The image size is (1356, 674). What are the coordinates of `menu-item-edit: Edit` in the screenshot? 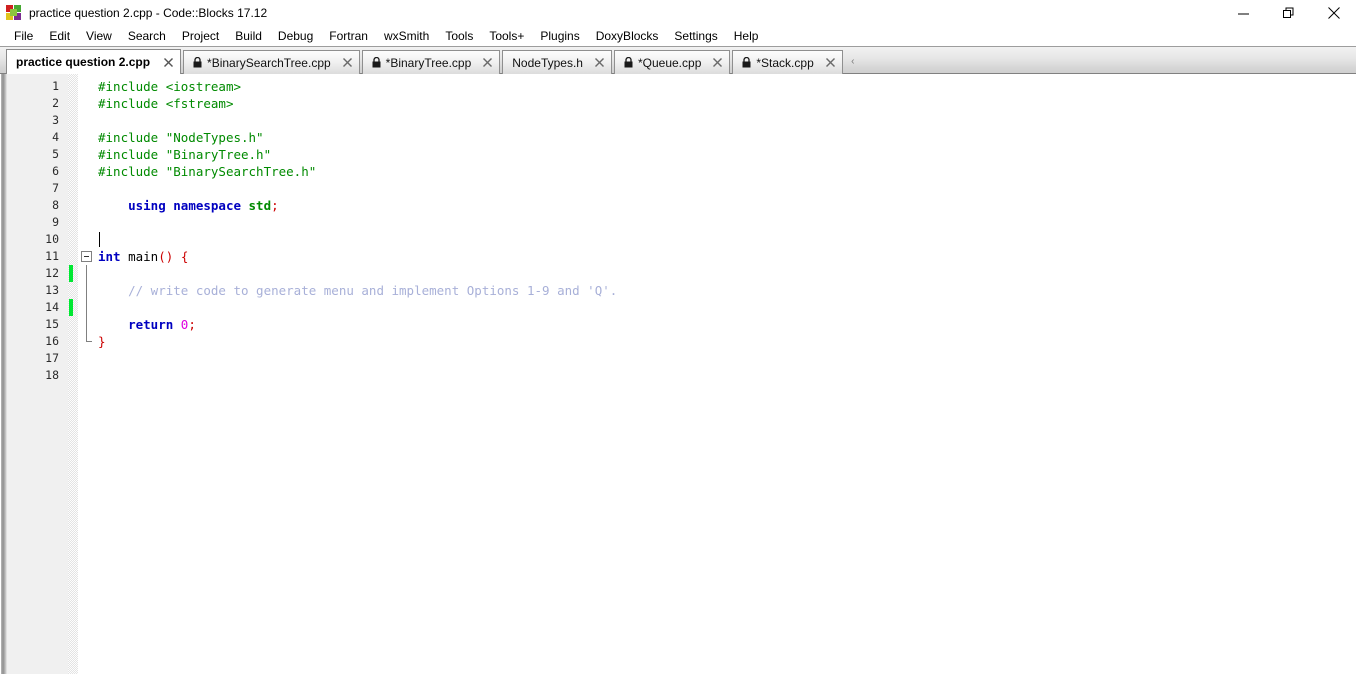 It's located at (59, 36).